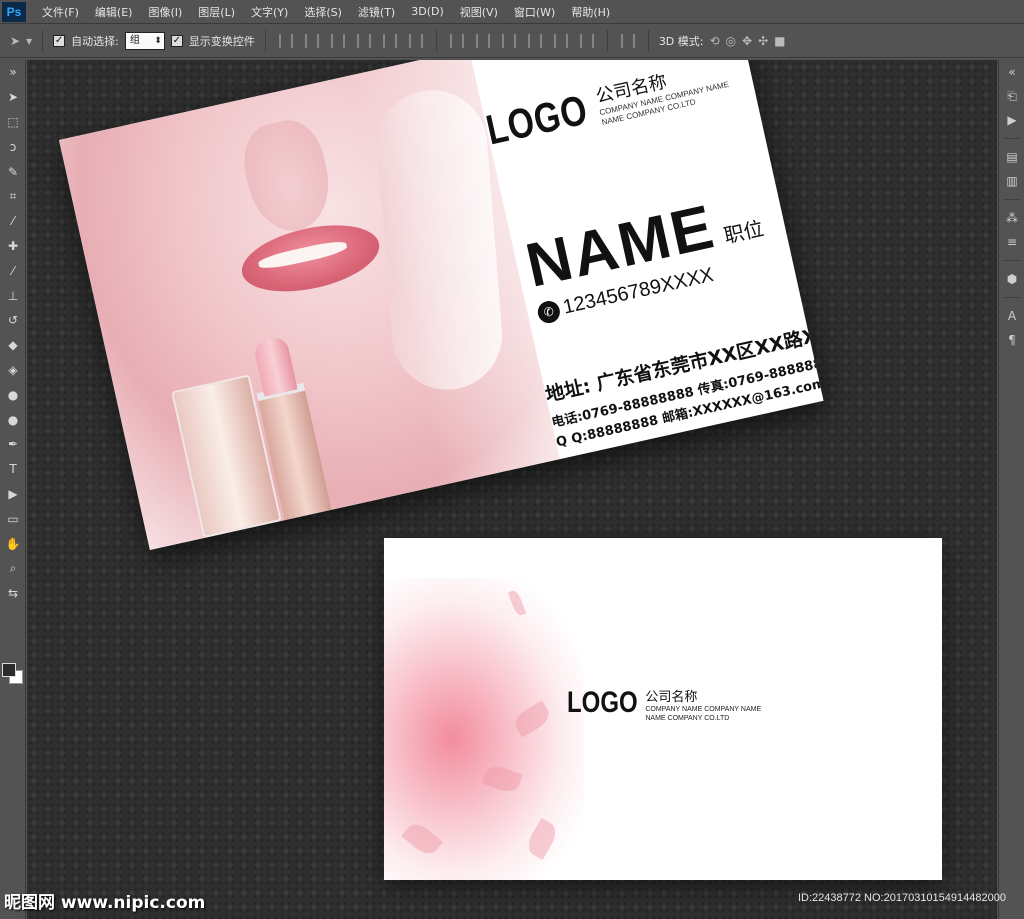 The image size is (1024, 919). Describe the element at coordinates (269, 12) in the screenshot. I see `menu-type: 文字(Y)` at that location.